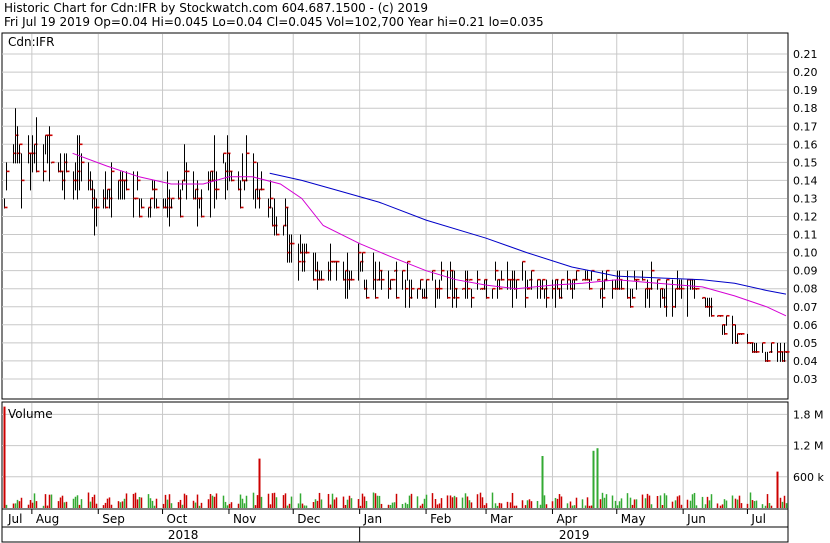 The width and height of the screenshot is (830, 543). I want to click on price-tick-label: 0.15, so click(805, 162).